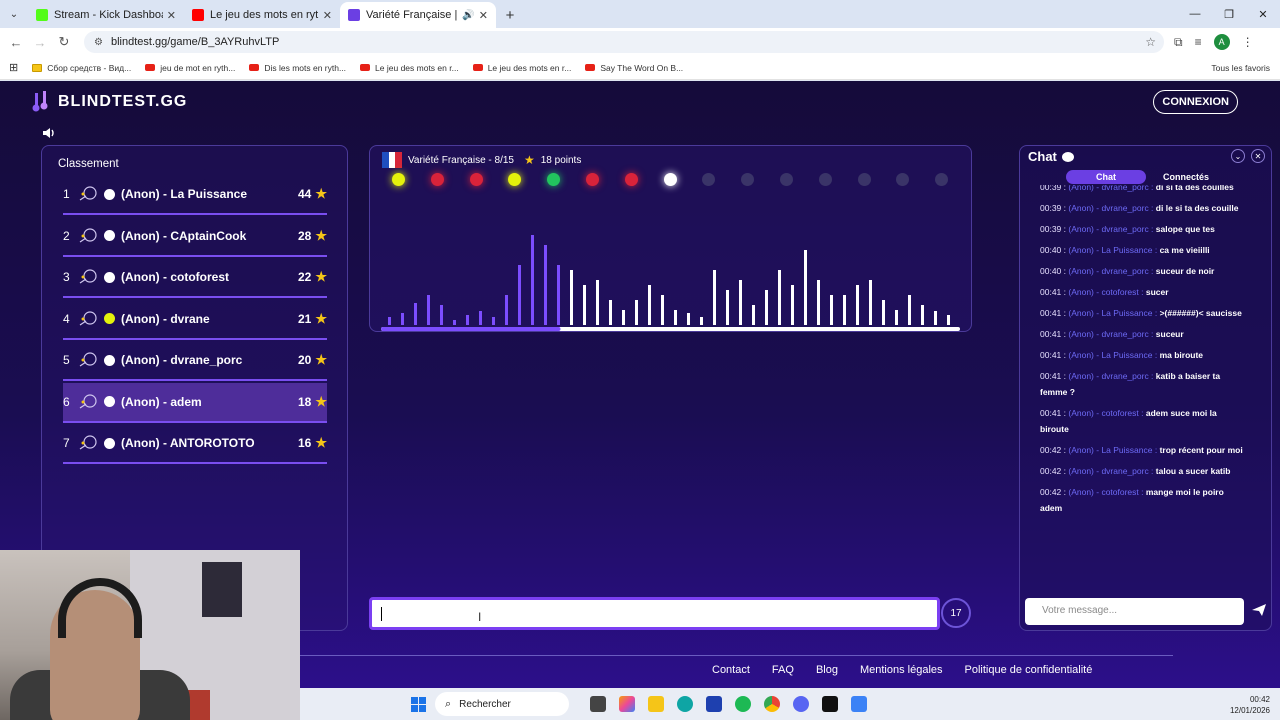 This screenshot has height=720, width=1280. Describe the element at coordinates (40, 42) in the screenshot. I see `forward-icon: →` at that location.